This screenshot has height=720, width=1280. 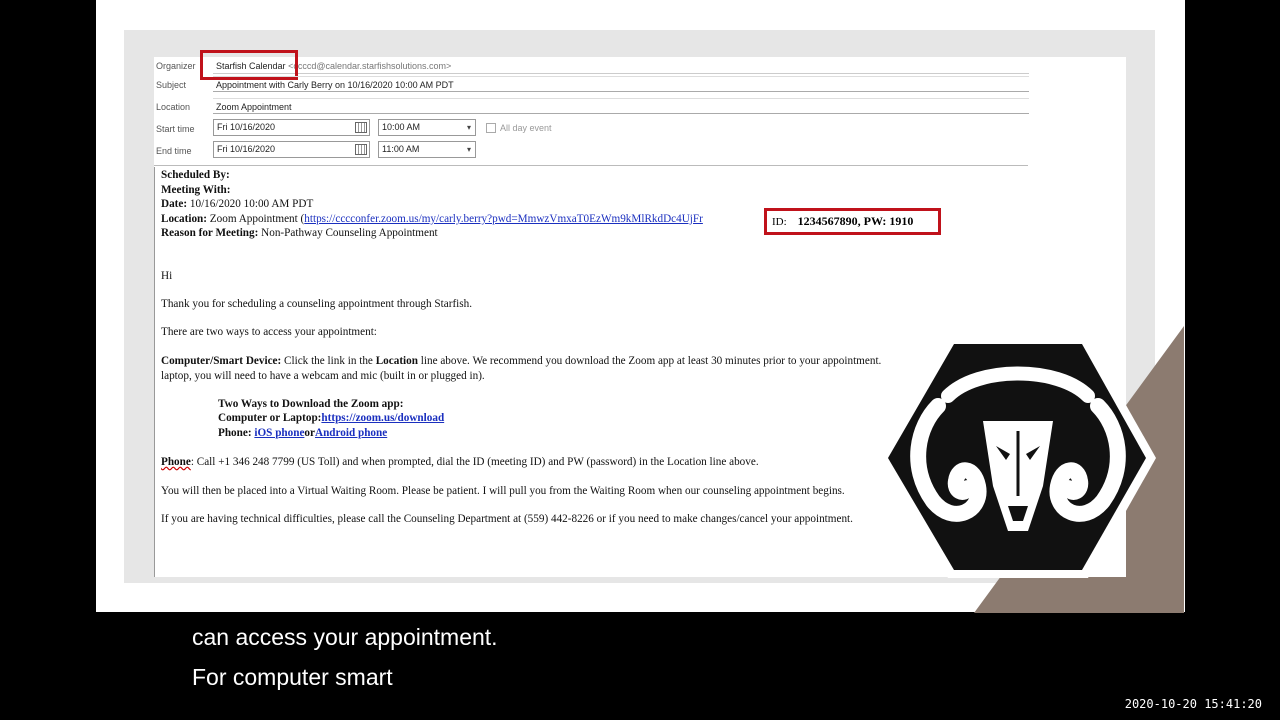 I want to click on start-time-select: 10:00 AM ▾, so click(x=427, y=127).